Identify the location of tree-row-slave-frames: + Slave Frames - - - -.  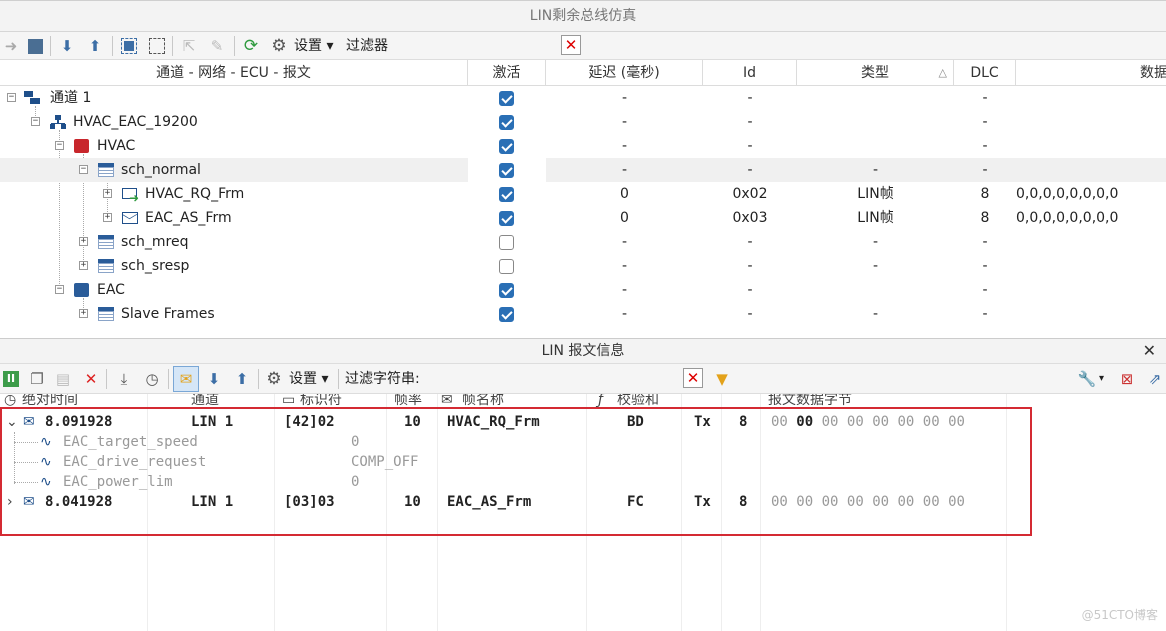
(583, 314).